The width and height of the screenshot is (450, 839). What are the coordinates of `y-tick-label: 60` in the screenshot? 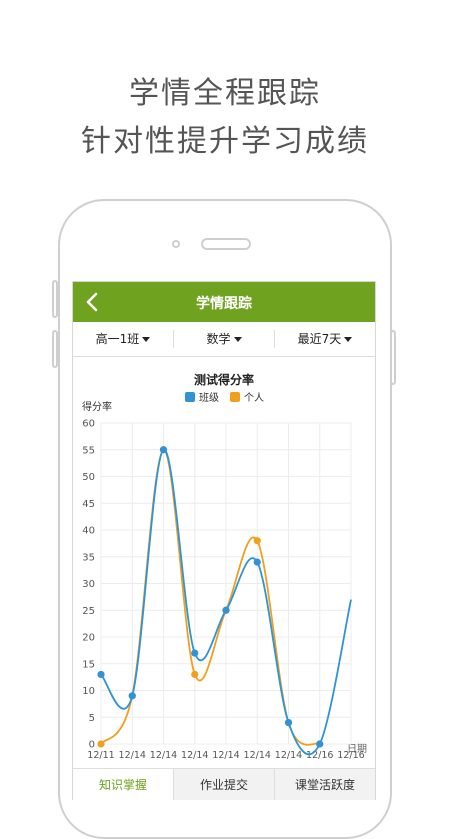 It's located at (88, 424).